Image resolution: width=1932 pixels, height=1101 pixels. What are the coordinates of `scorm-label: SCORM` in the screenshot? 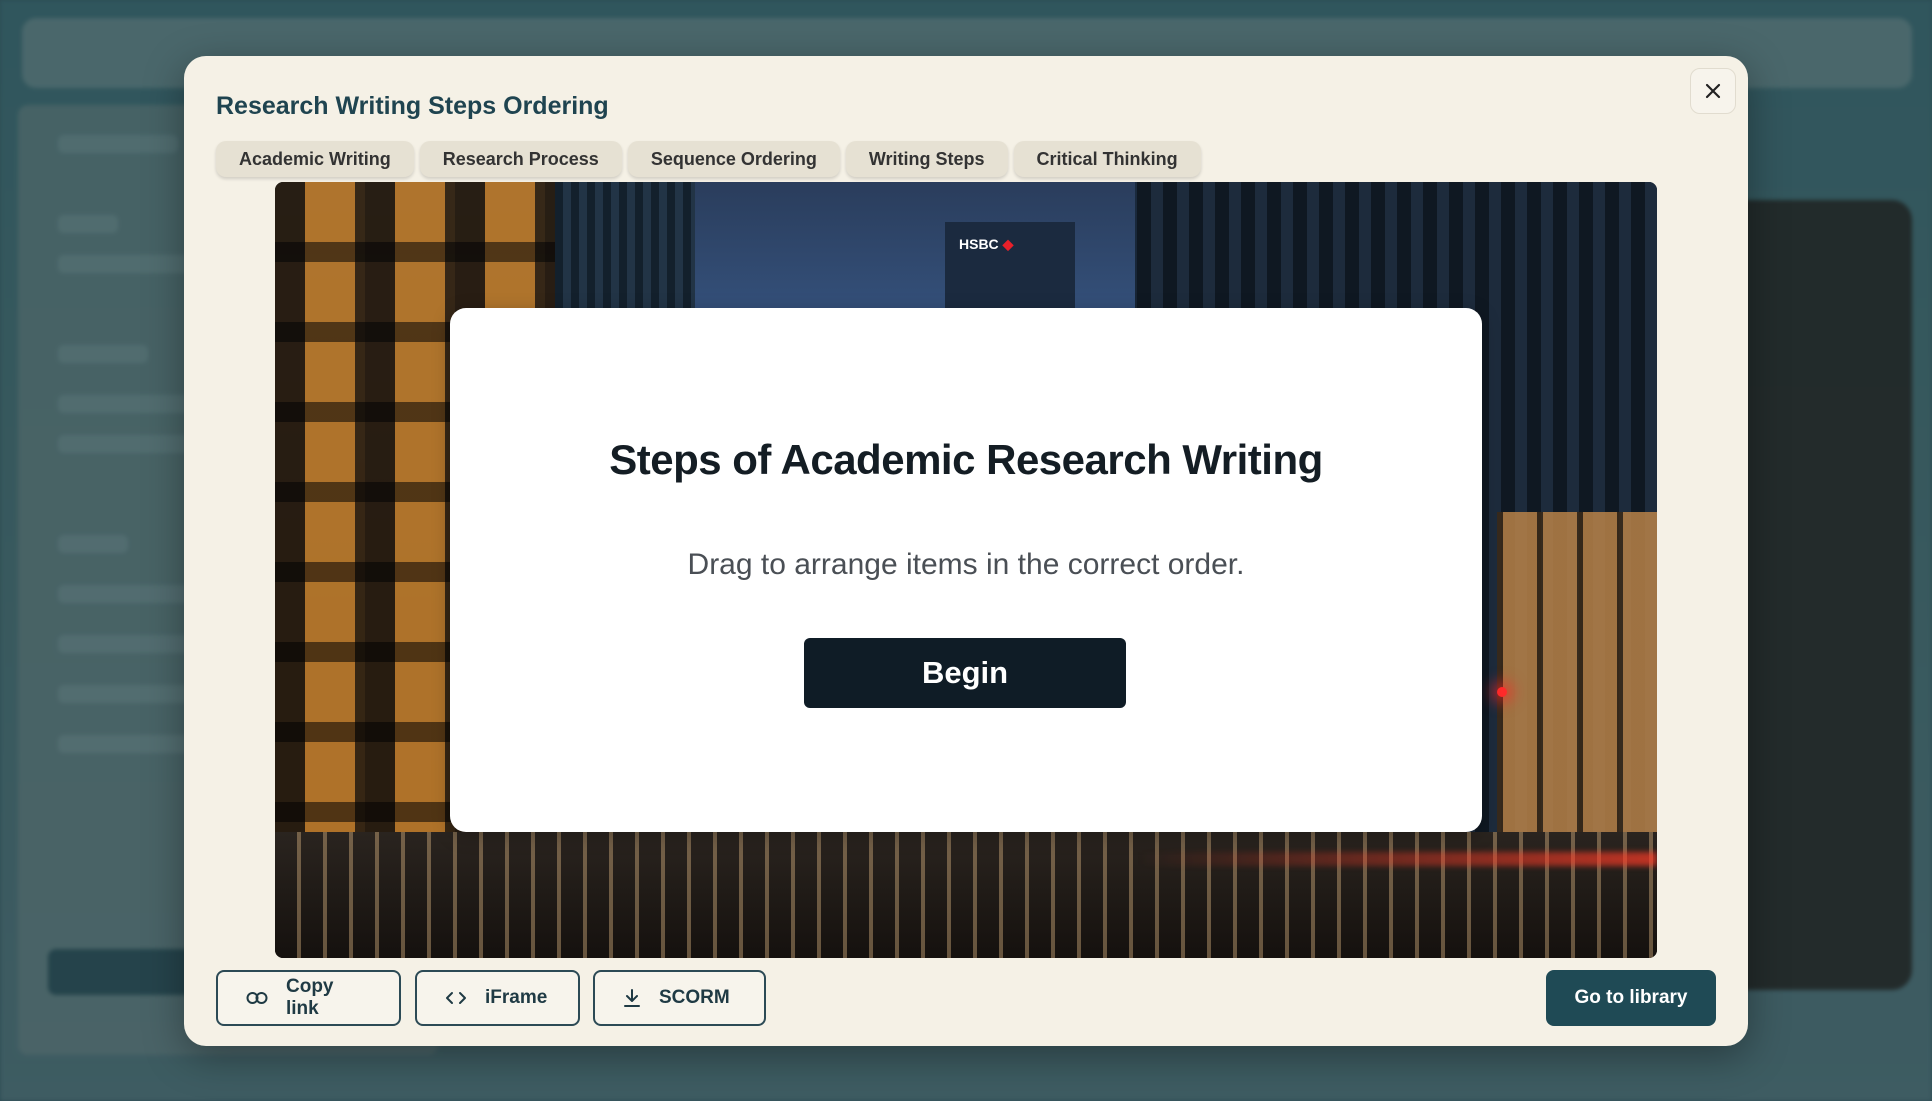 It's located at (694, 997).